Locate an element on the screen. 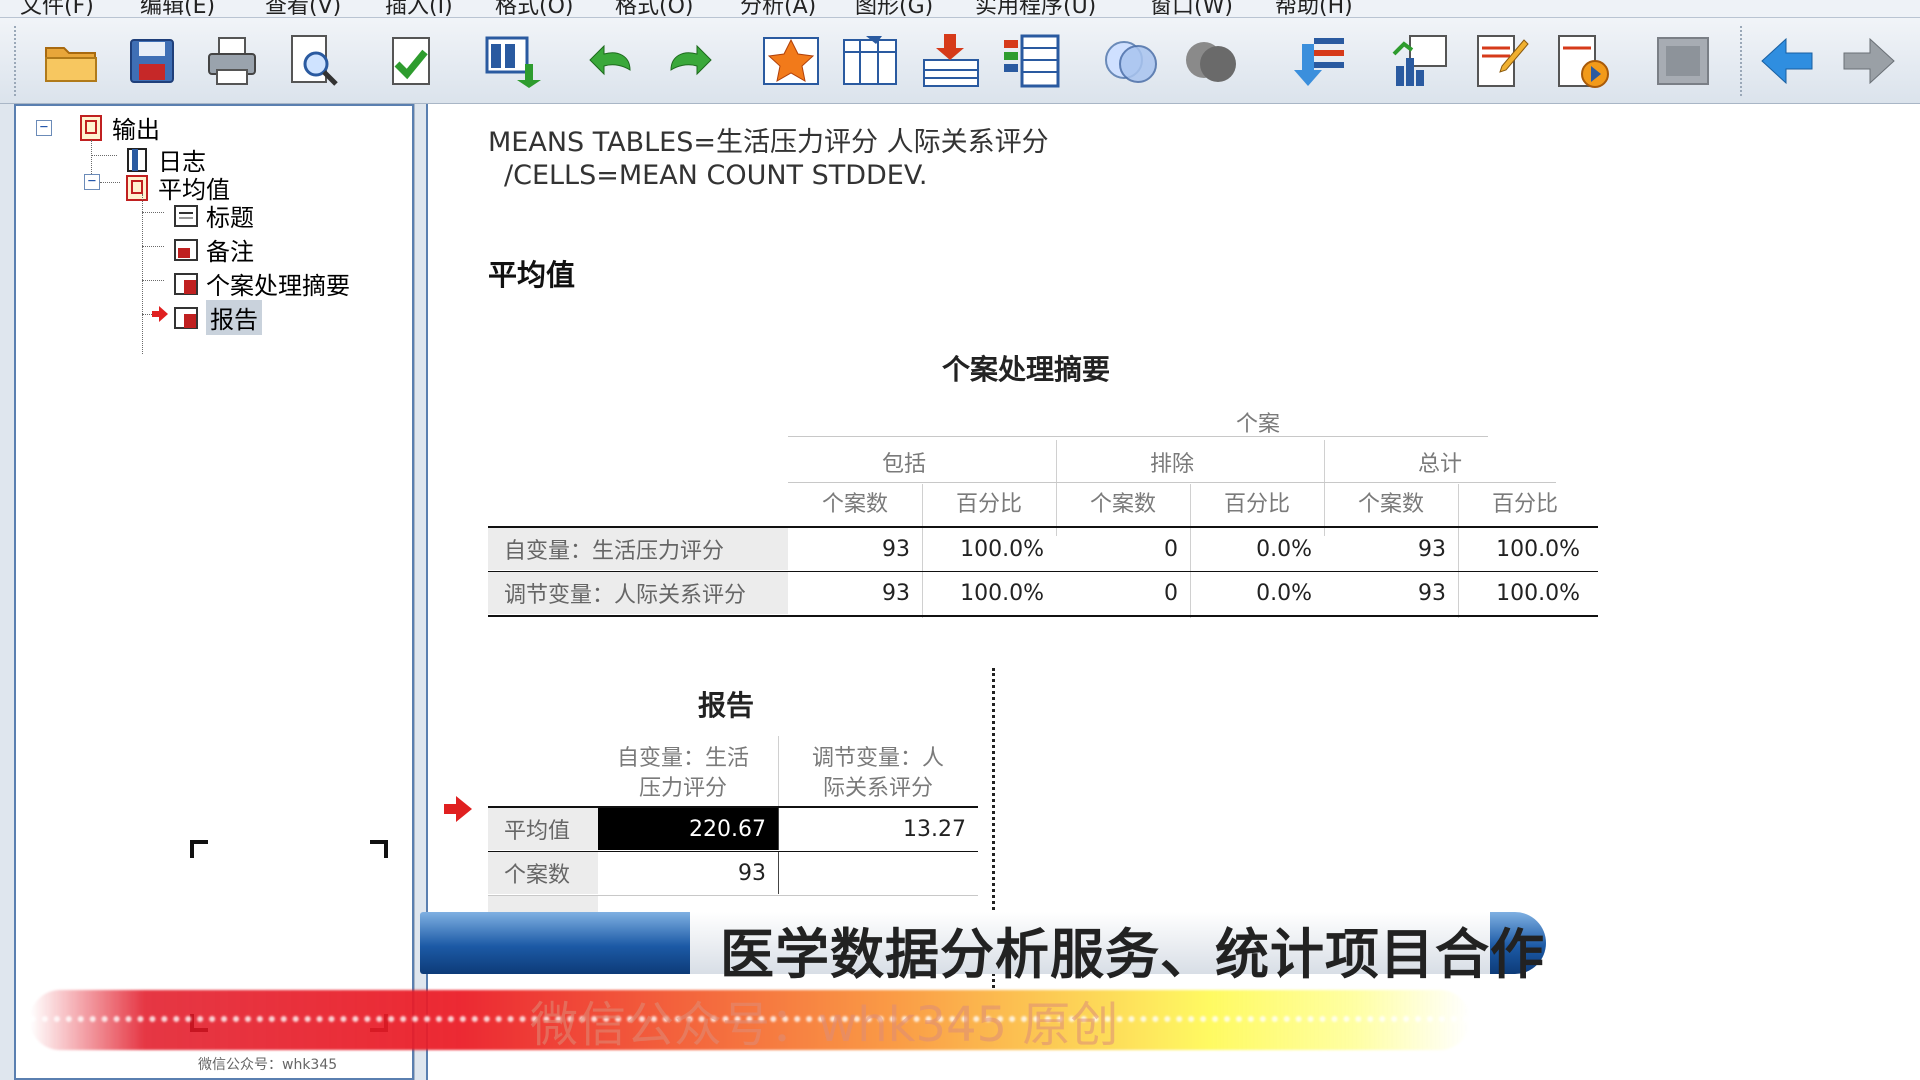 The height and width of the screenshot is (1080, 1920). insert-output-icon is located at coordinates (951, 61).